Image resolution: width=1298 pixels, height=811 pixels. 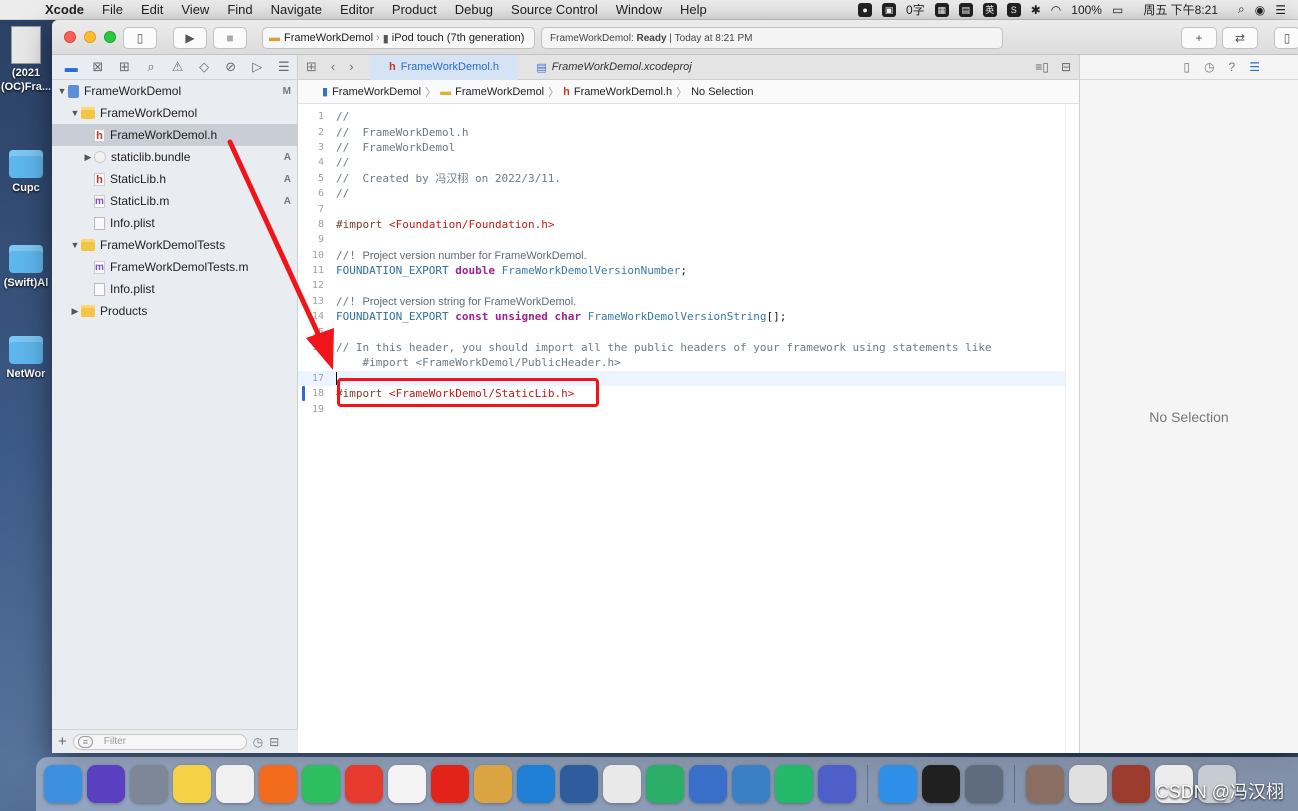 What do you see at coordinates (614, 67) in the screenshot?
I see `tab-xcodeproj: ▤ FrameWorkDemol.xcodeproj` at bounding box center [614, 67].